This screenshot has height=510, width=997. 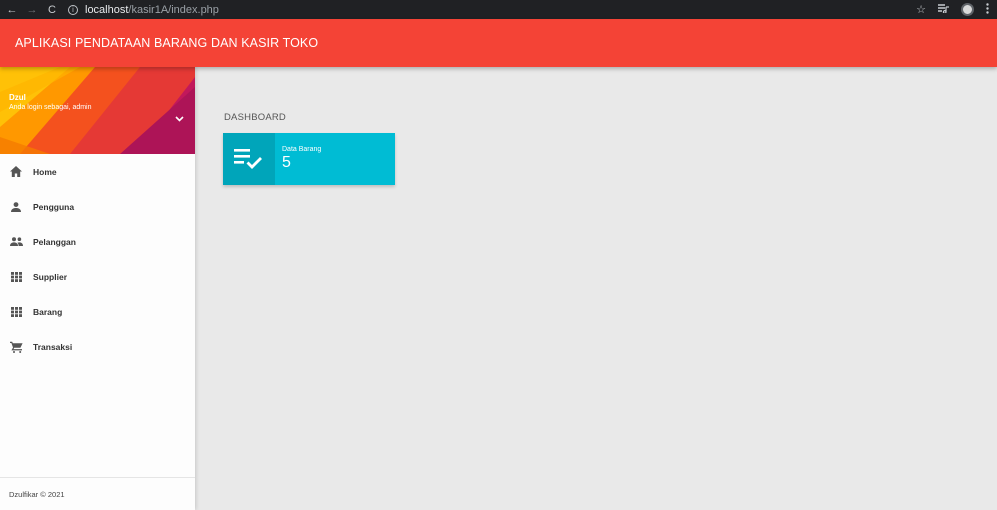 I want to click on back-button: ←, so click(x=12, y=10).